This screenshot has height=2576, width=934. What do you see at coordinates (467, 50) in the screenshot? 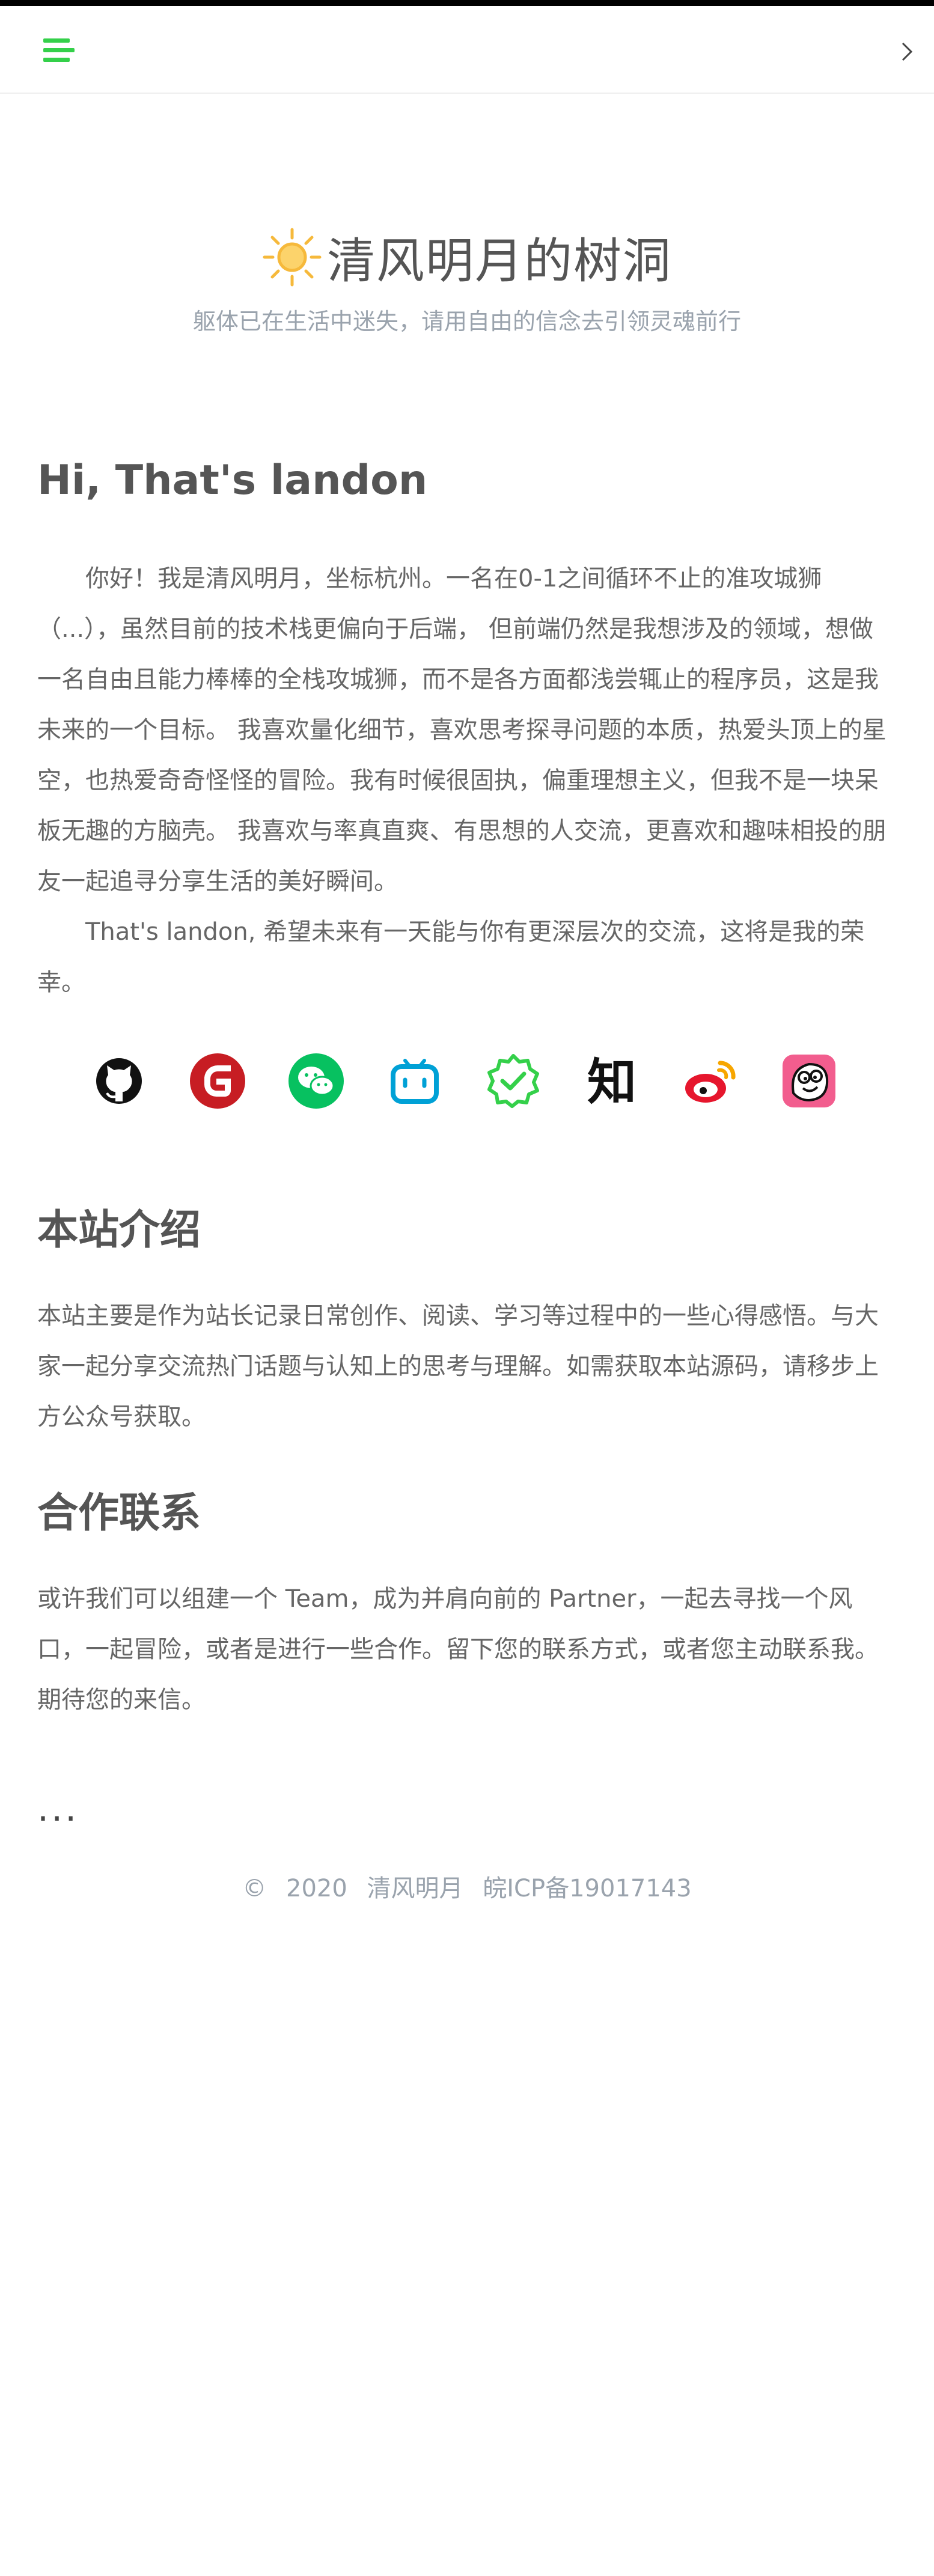
I see `top-navbar` at bounding box center [467, 50].